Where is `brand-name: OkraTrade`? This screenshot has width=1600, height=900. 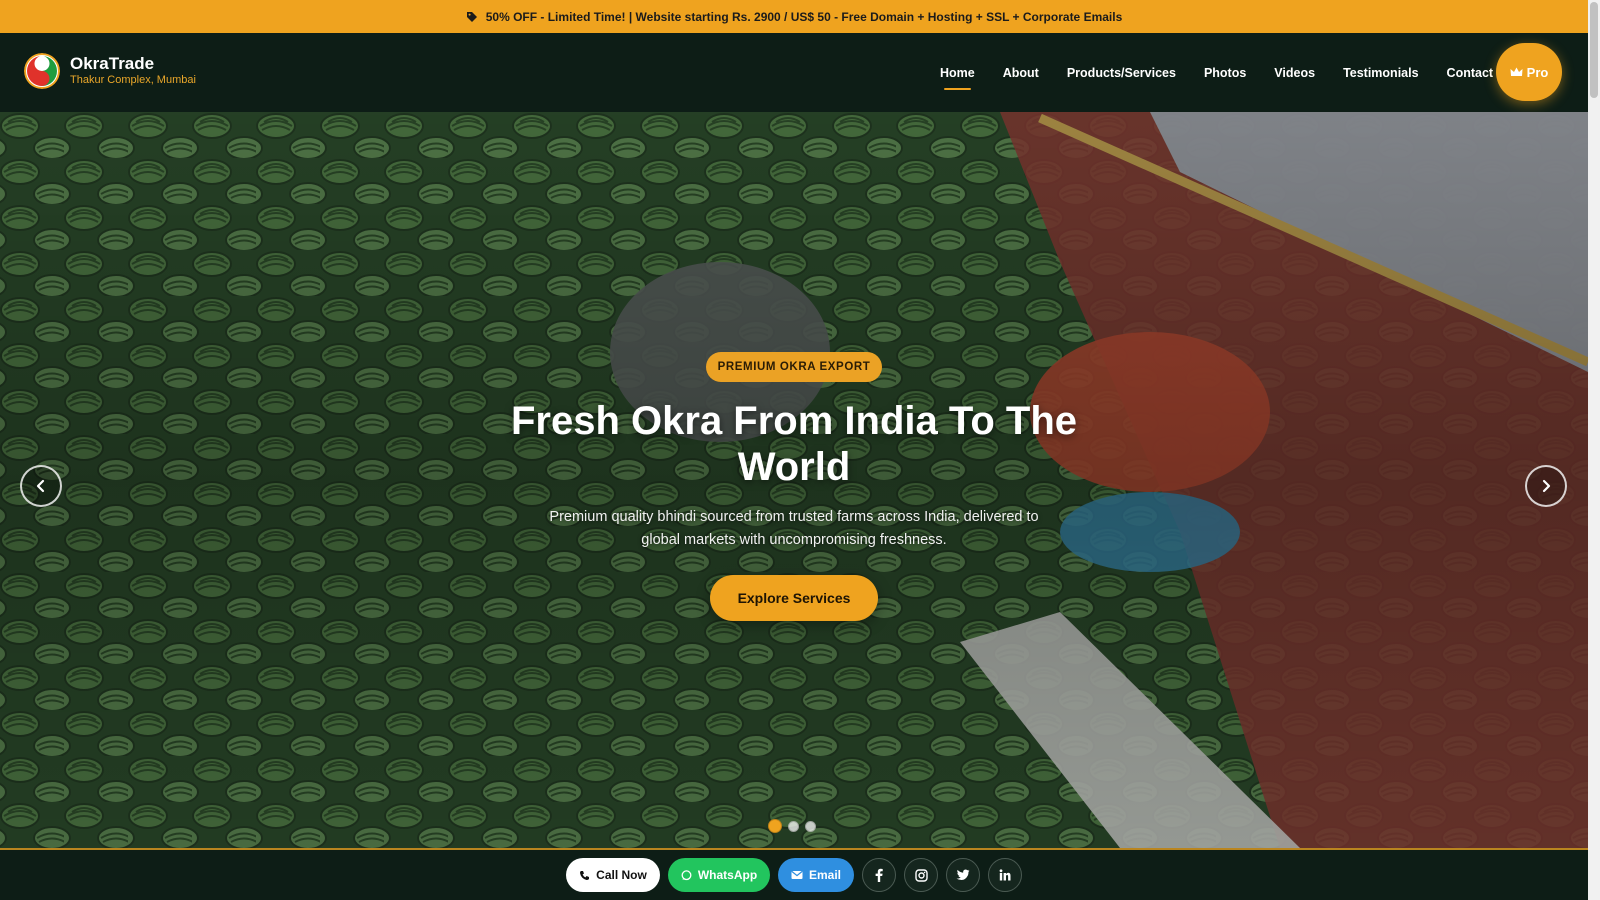
brand-name: OkraTrade is located at coordinates (112, 63).